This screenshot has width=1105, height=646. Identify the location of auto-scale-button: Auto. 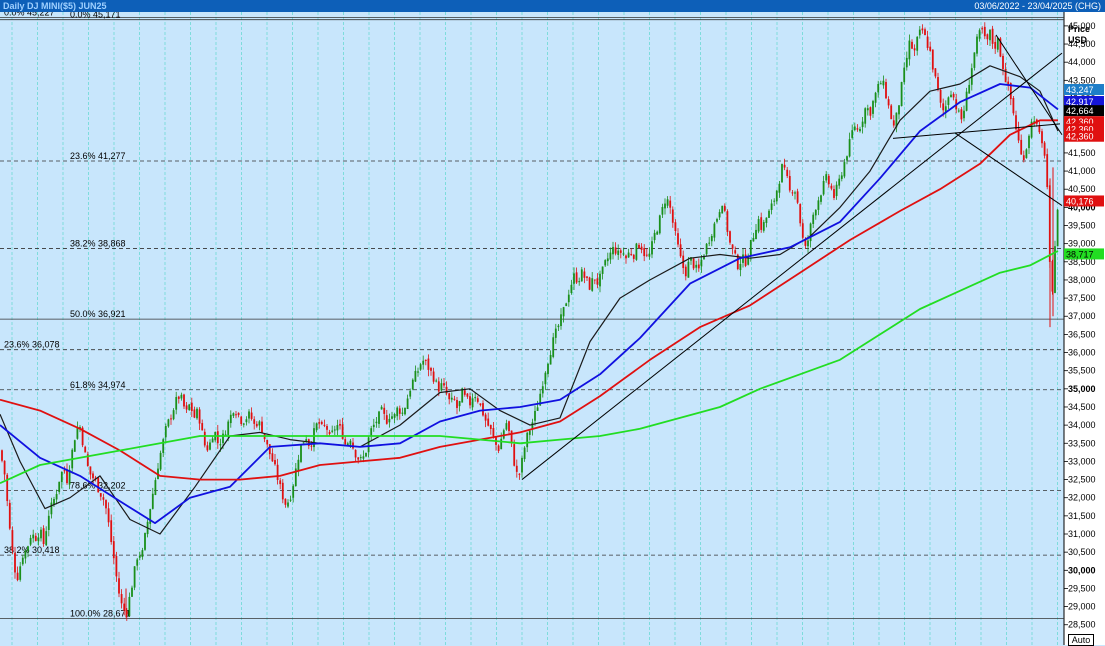
(1081, 640).